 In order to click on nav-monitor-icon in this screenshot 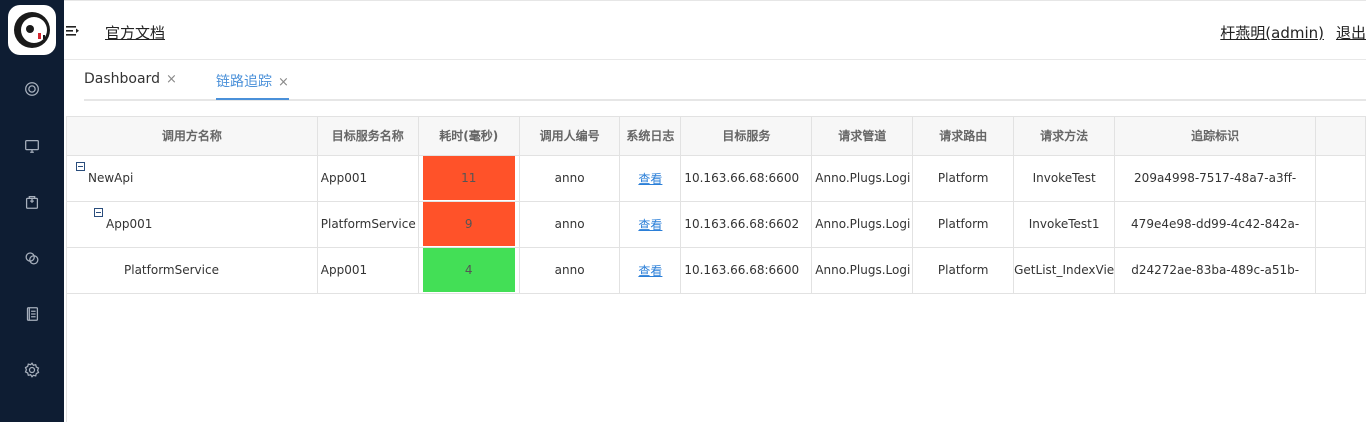, I will do `click(32, 146)`.